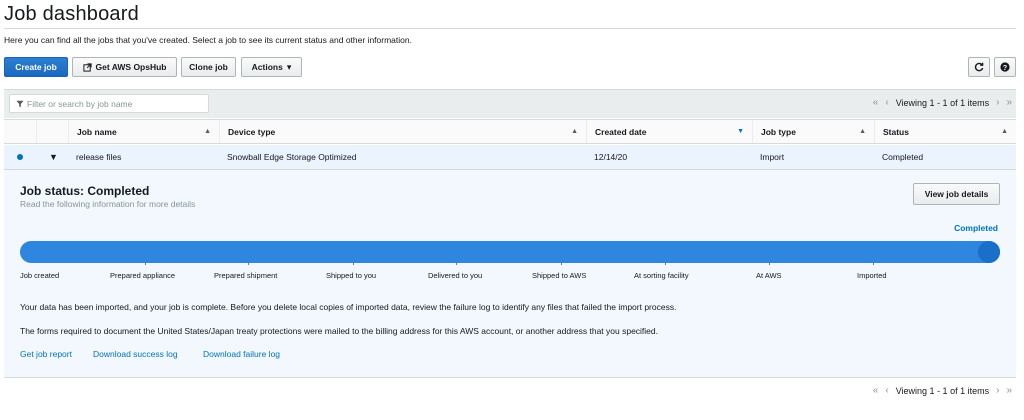  What do you see at coordinates (351, 275) in the screenshot?
I see `progress-step: Shipped to you` at bounding box center [351, 275].